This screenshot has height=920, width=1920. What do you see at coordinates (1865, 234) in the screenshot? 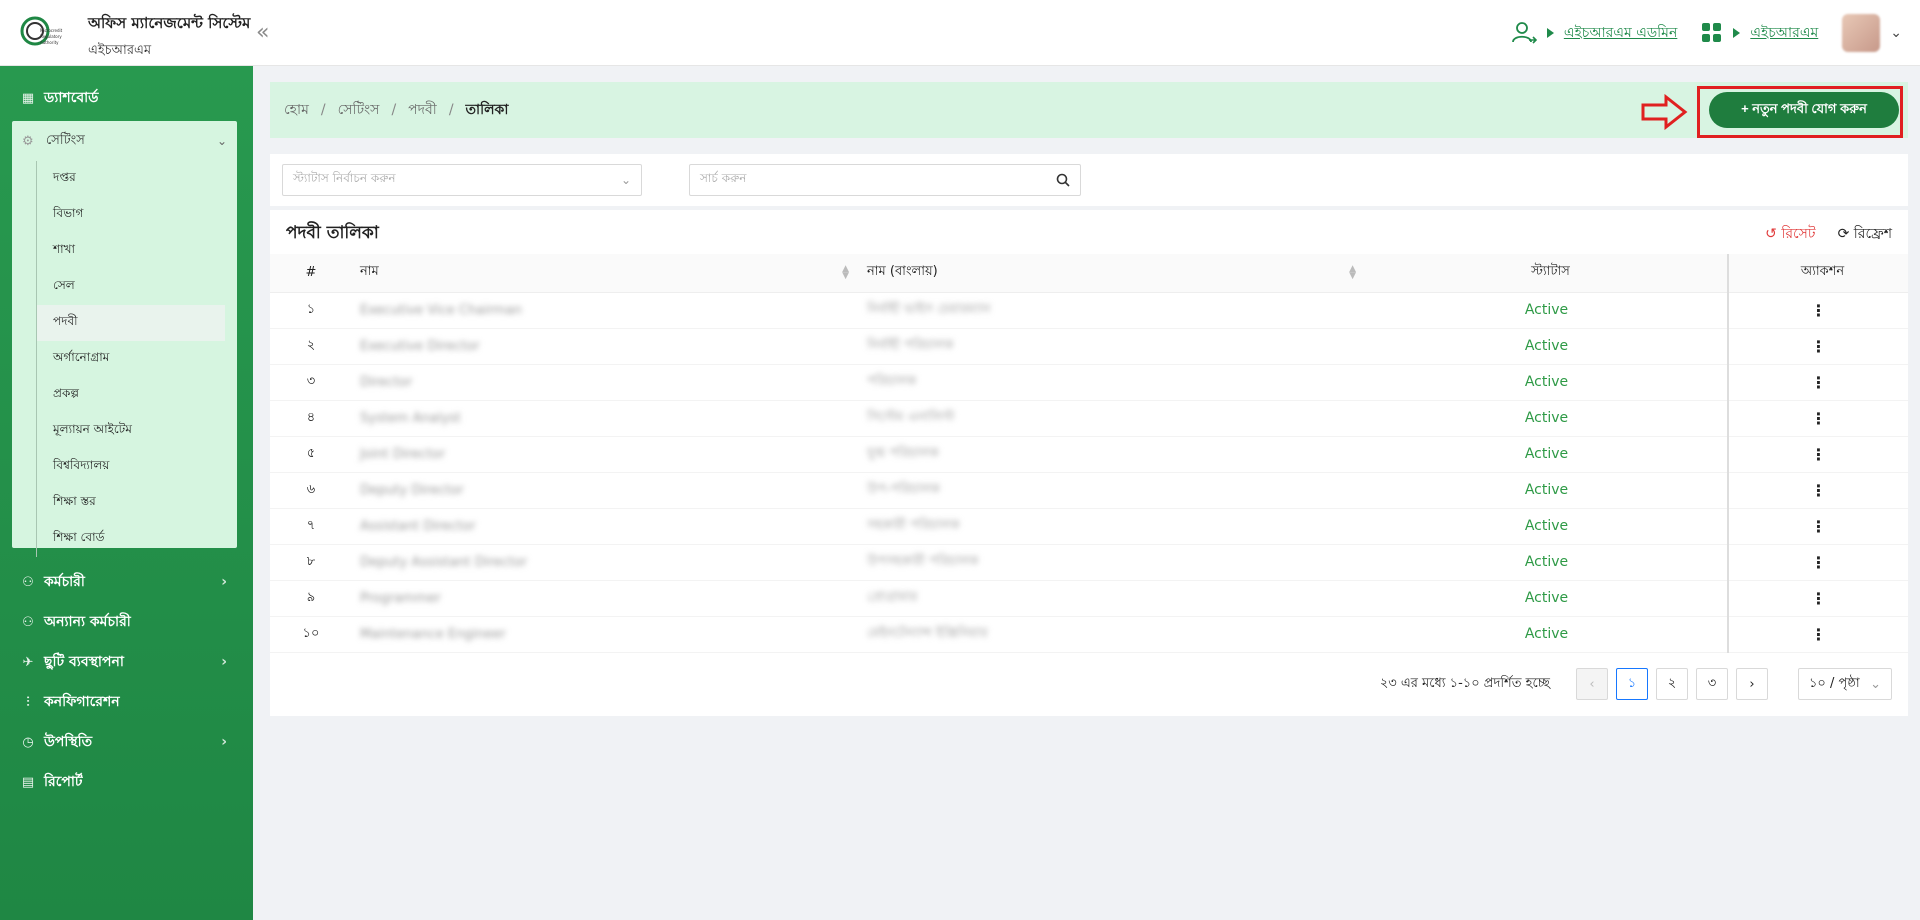
I see `refresh-button: ⟳ রিফ্রেশ` at bounding box center [1865, 234].